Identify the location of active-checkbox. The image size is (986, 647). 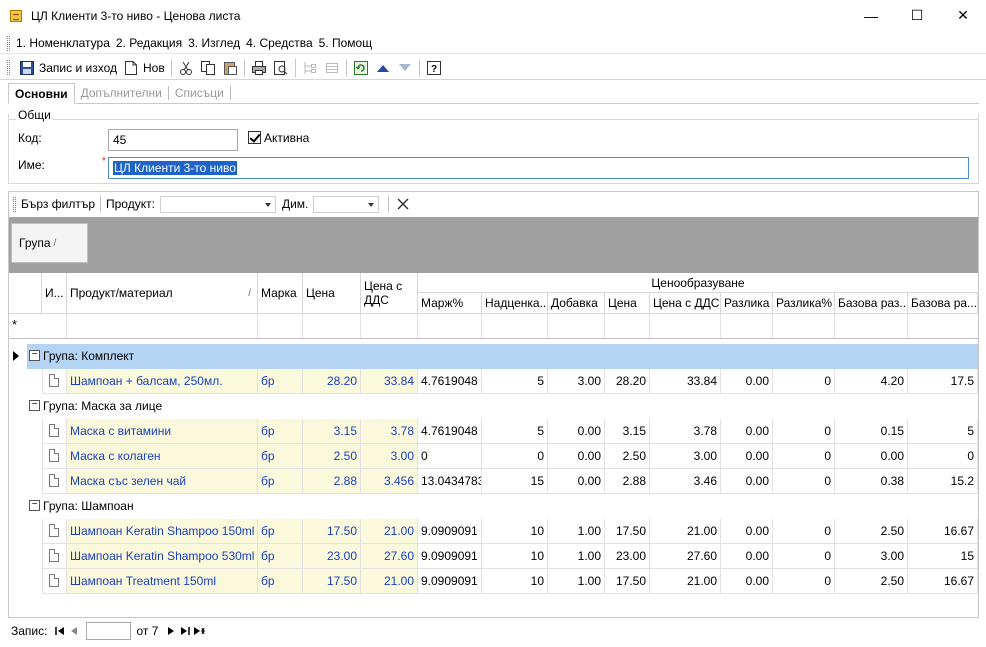
(254, 137).